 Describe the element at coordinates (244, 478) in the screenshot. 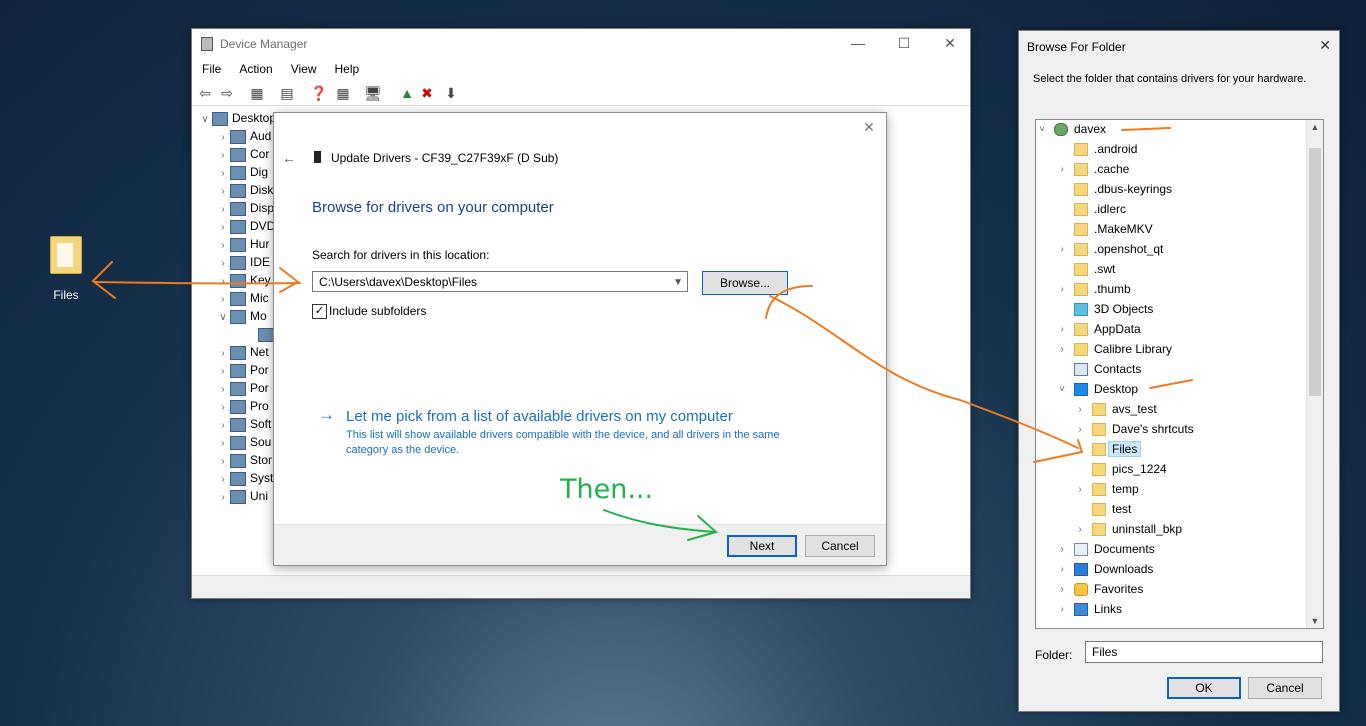

I see `device-category-item: › Syst` at that location.